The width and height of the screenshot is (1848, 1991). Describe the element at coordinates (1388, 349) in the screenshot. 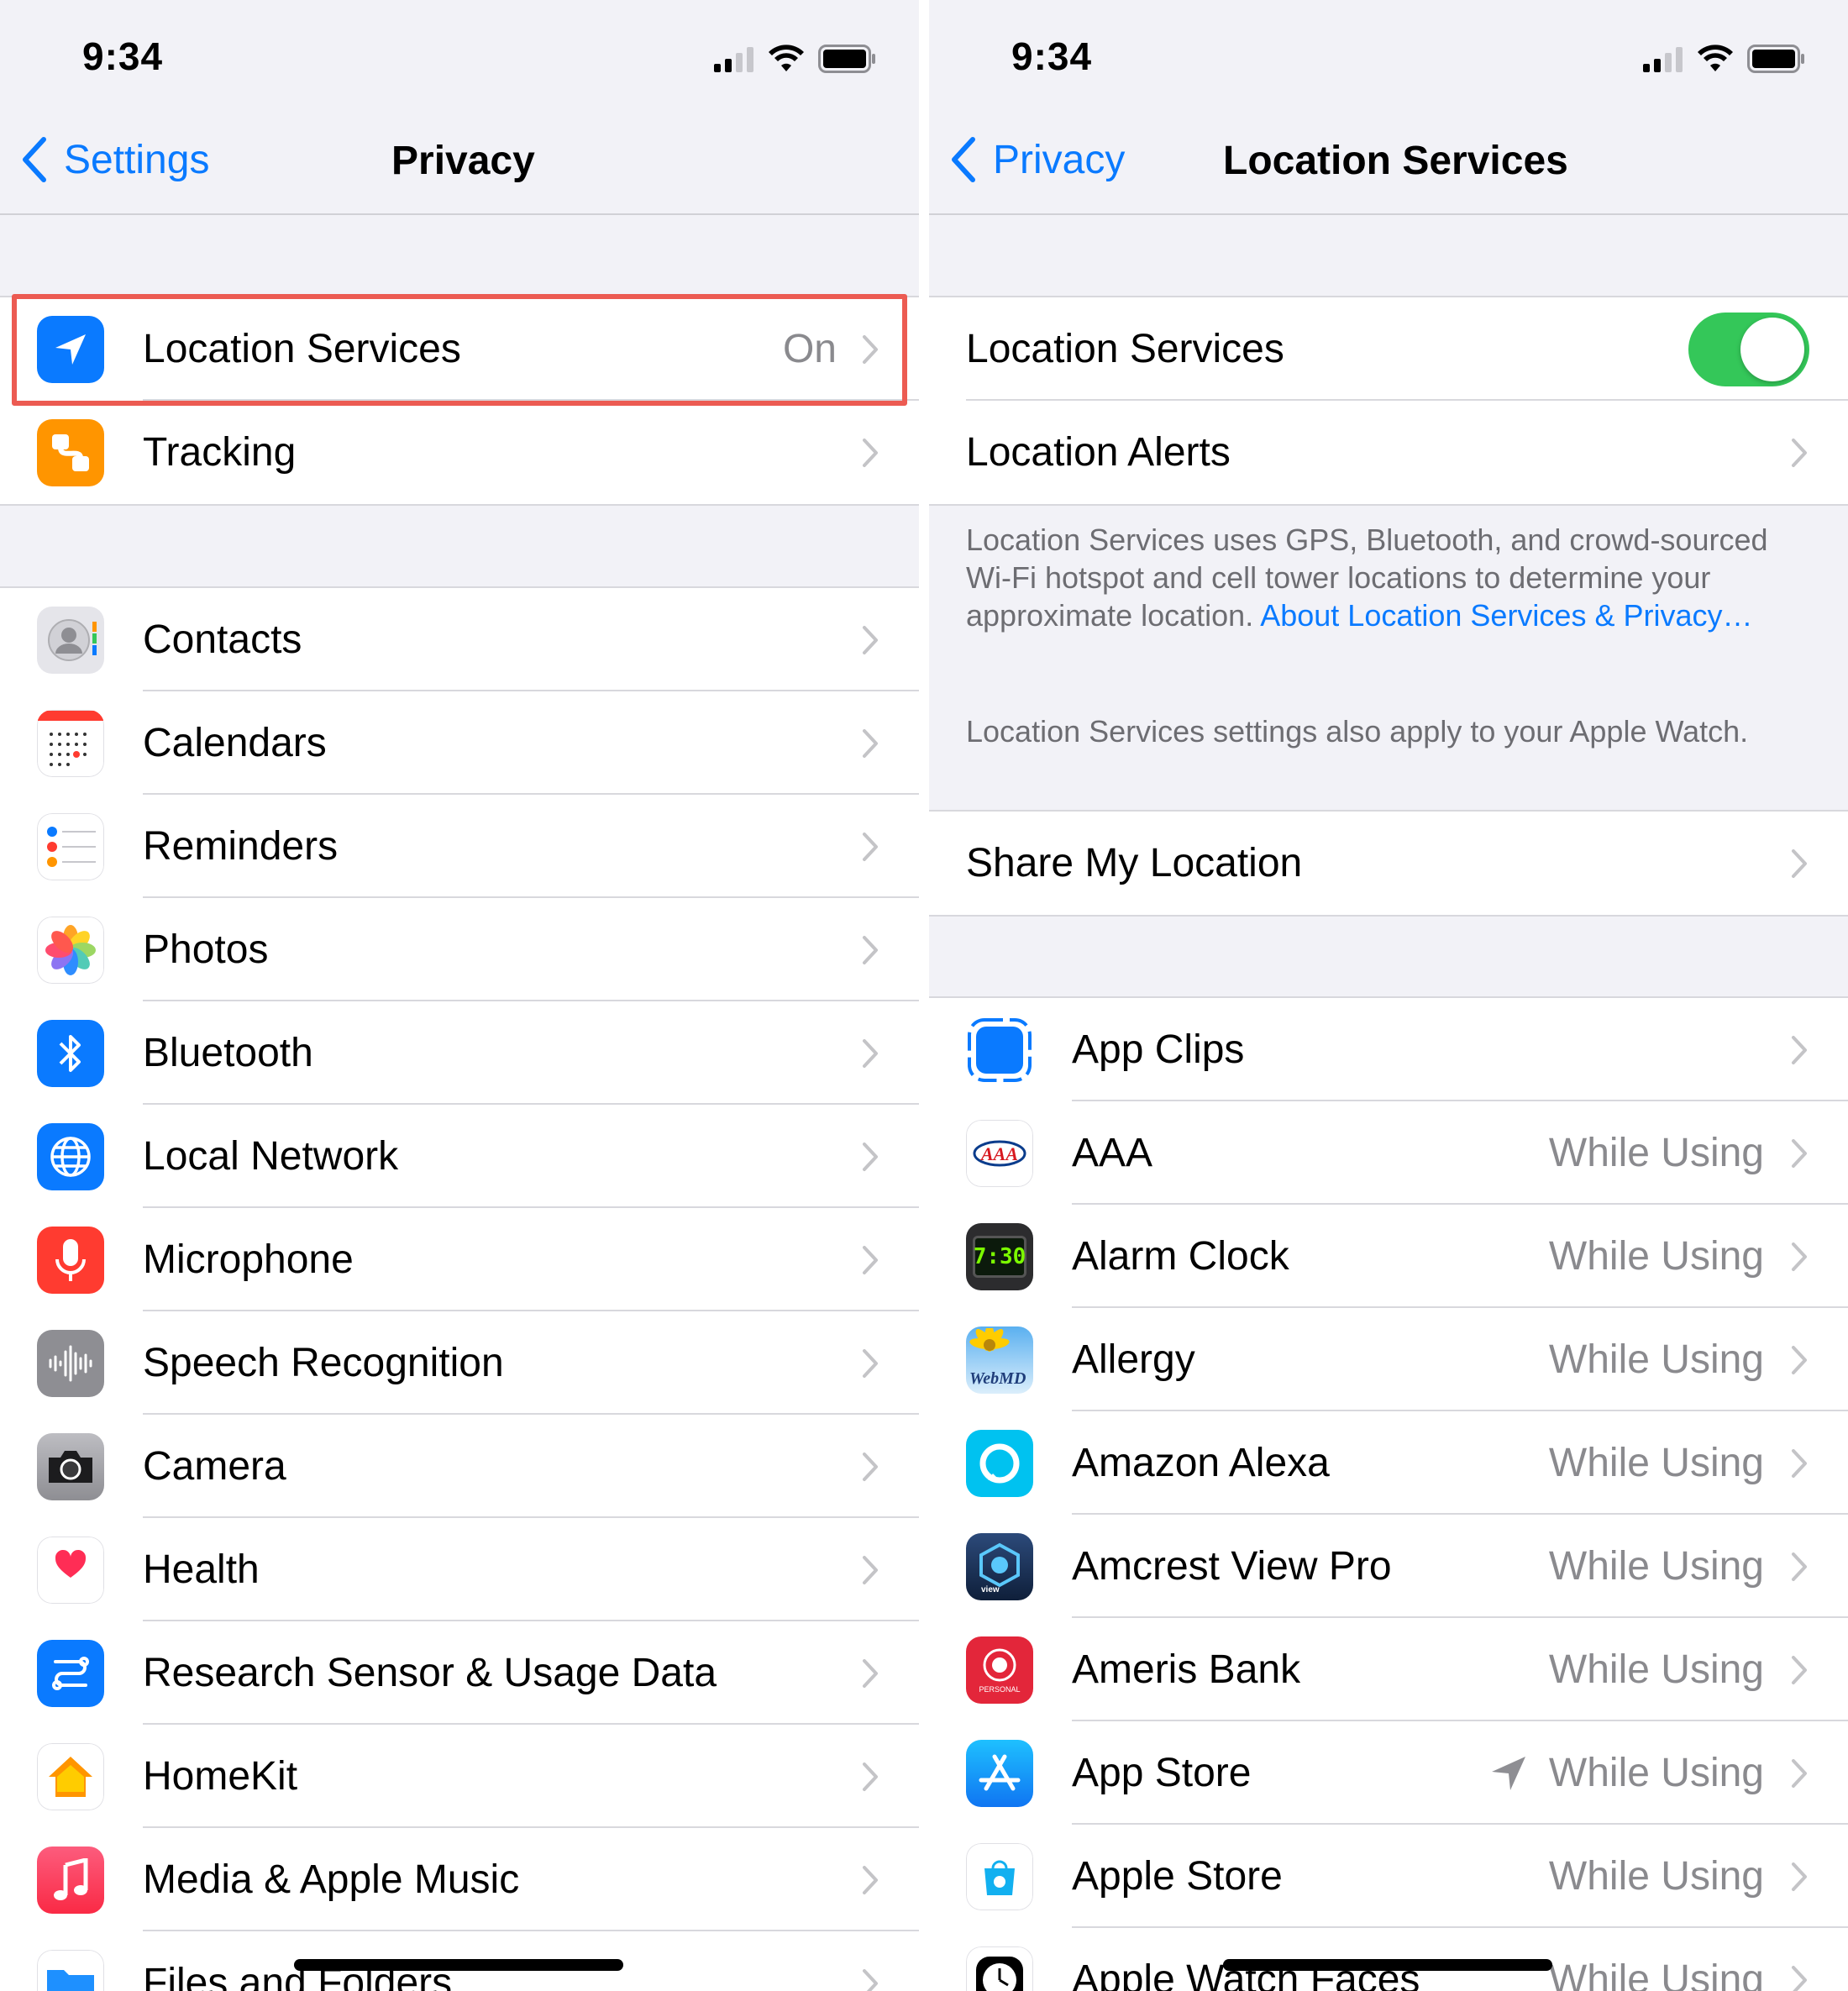

I see `row-location-services: Location Services` at that location.